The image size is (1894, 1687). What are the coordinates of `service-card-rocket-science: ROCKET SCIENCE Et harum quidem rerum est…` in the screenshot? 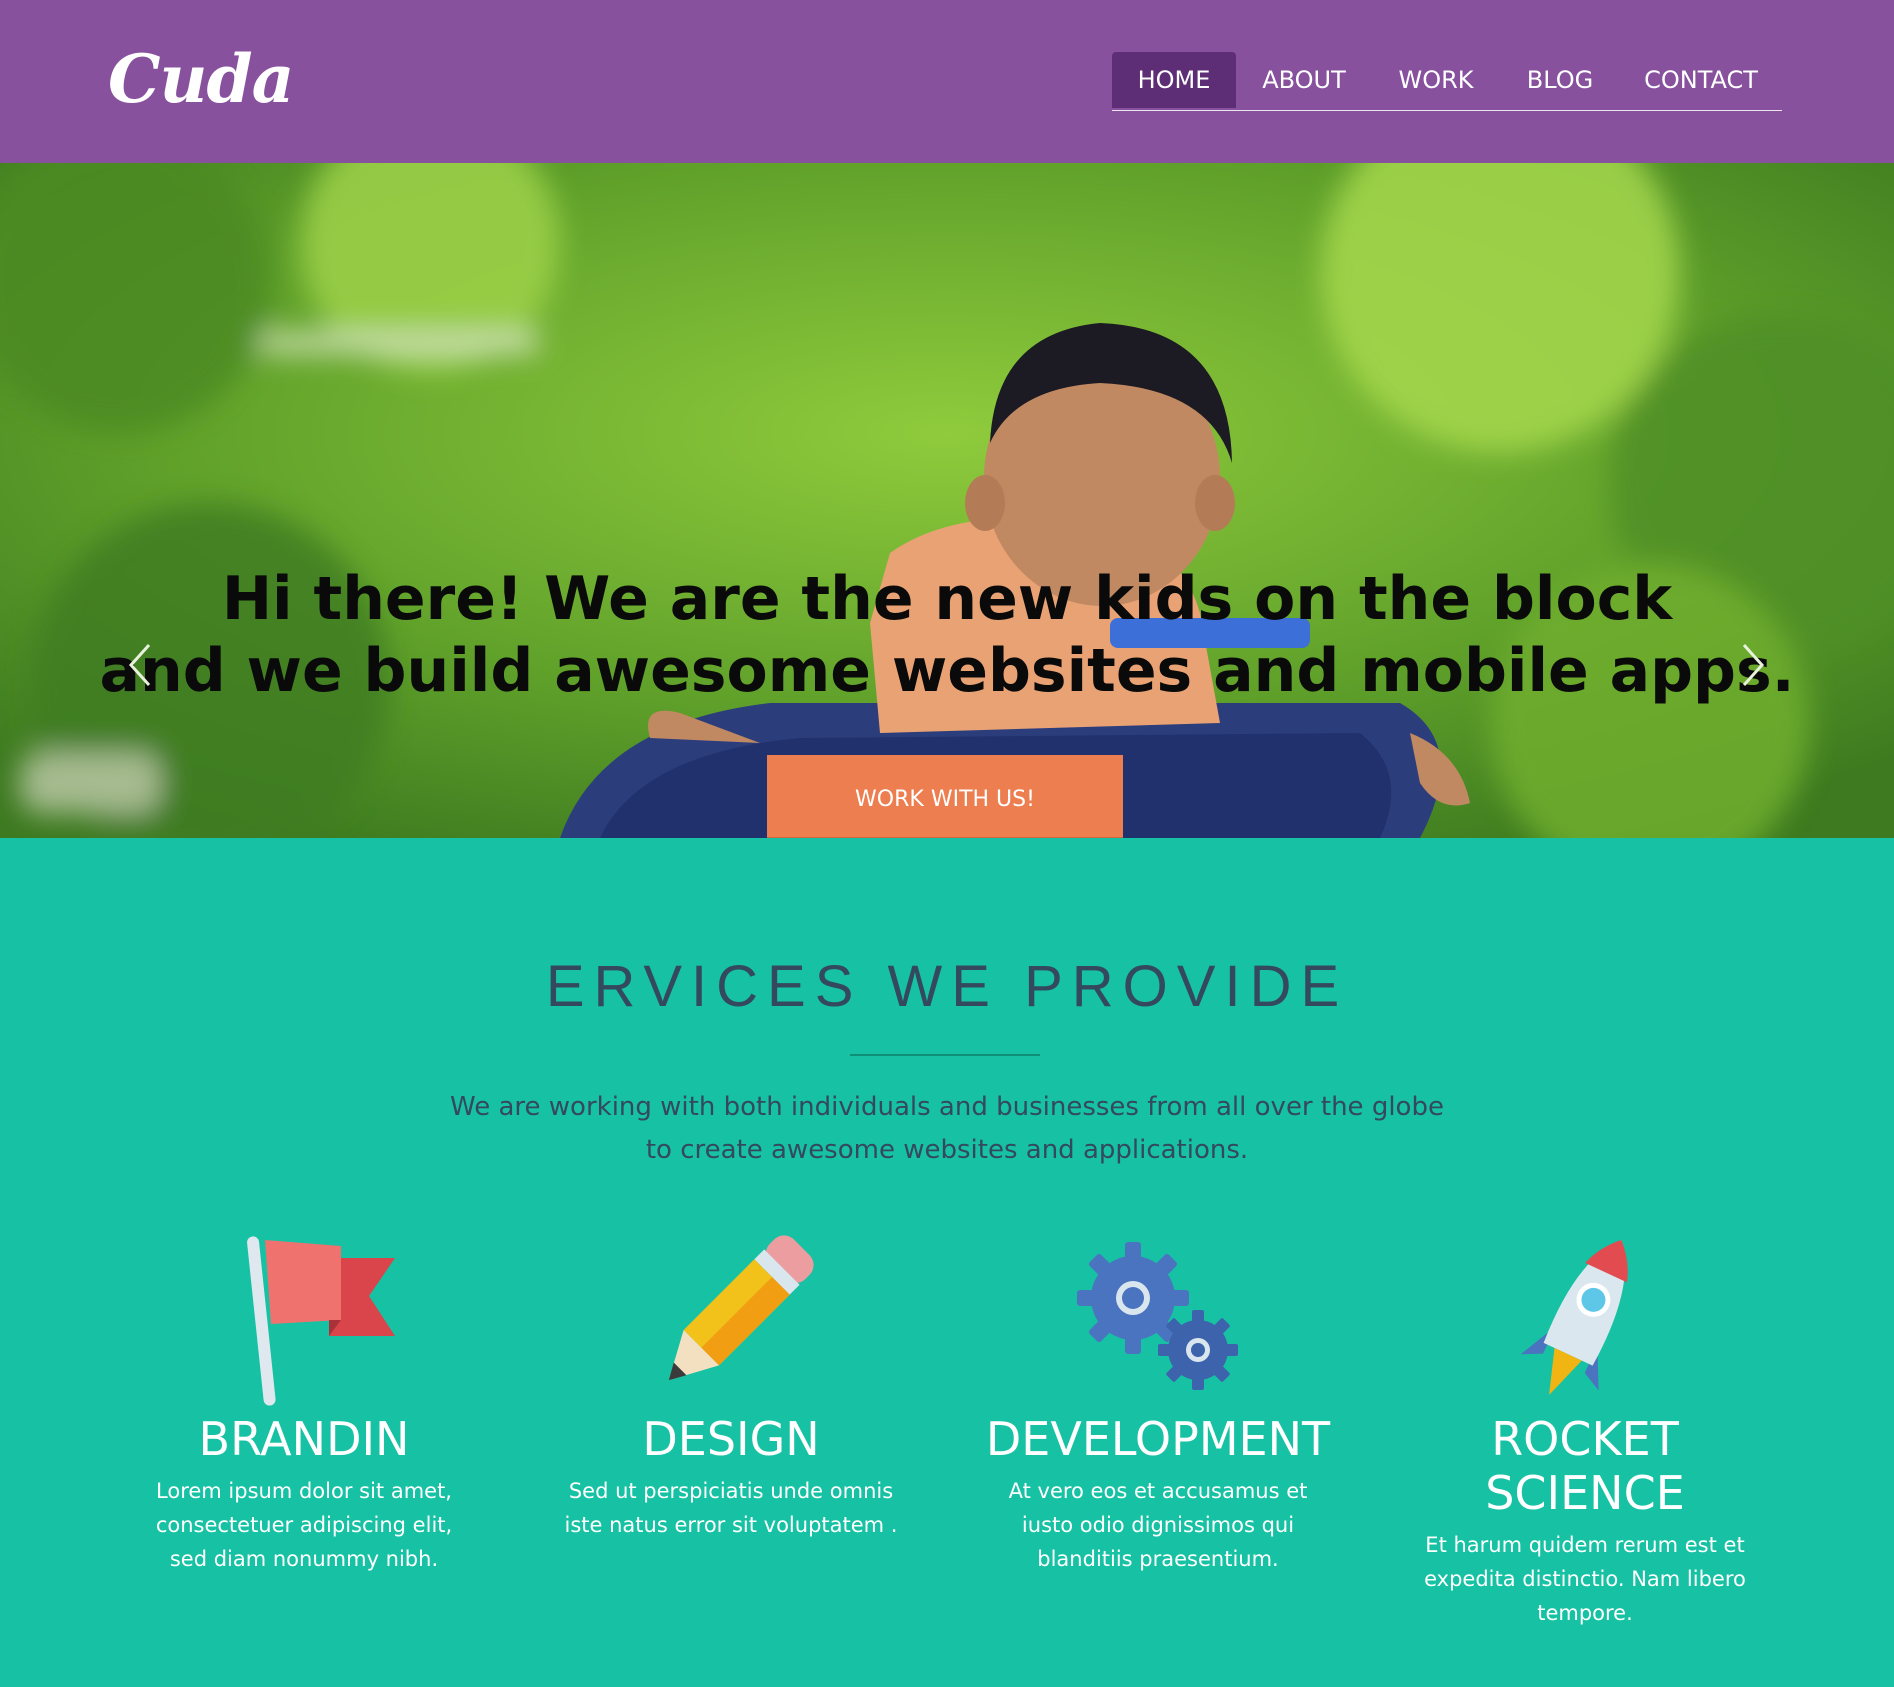 It's located at (1585, 1429).